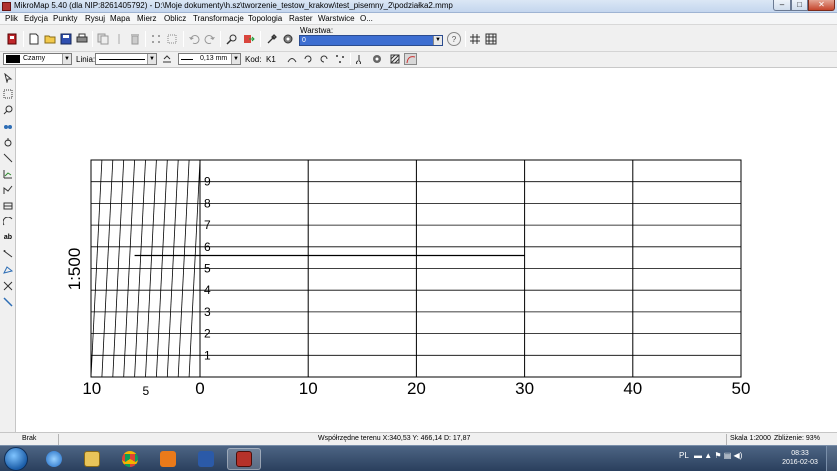 This screenshot has height=471, width=837. What do you see at coordinates (8, 237) in the screenshot?
I see `text-tool-icon: ab` at bounding box center [8, 237].